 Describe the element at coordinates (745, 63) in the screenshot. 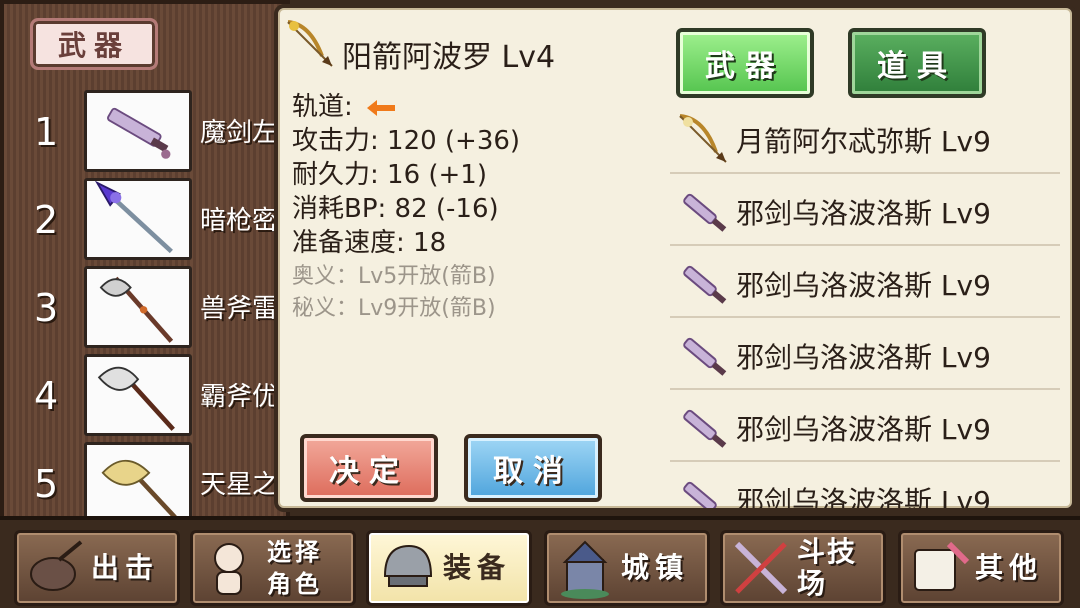

I see `tab-weapons: 武器` at that location.